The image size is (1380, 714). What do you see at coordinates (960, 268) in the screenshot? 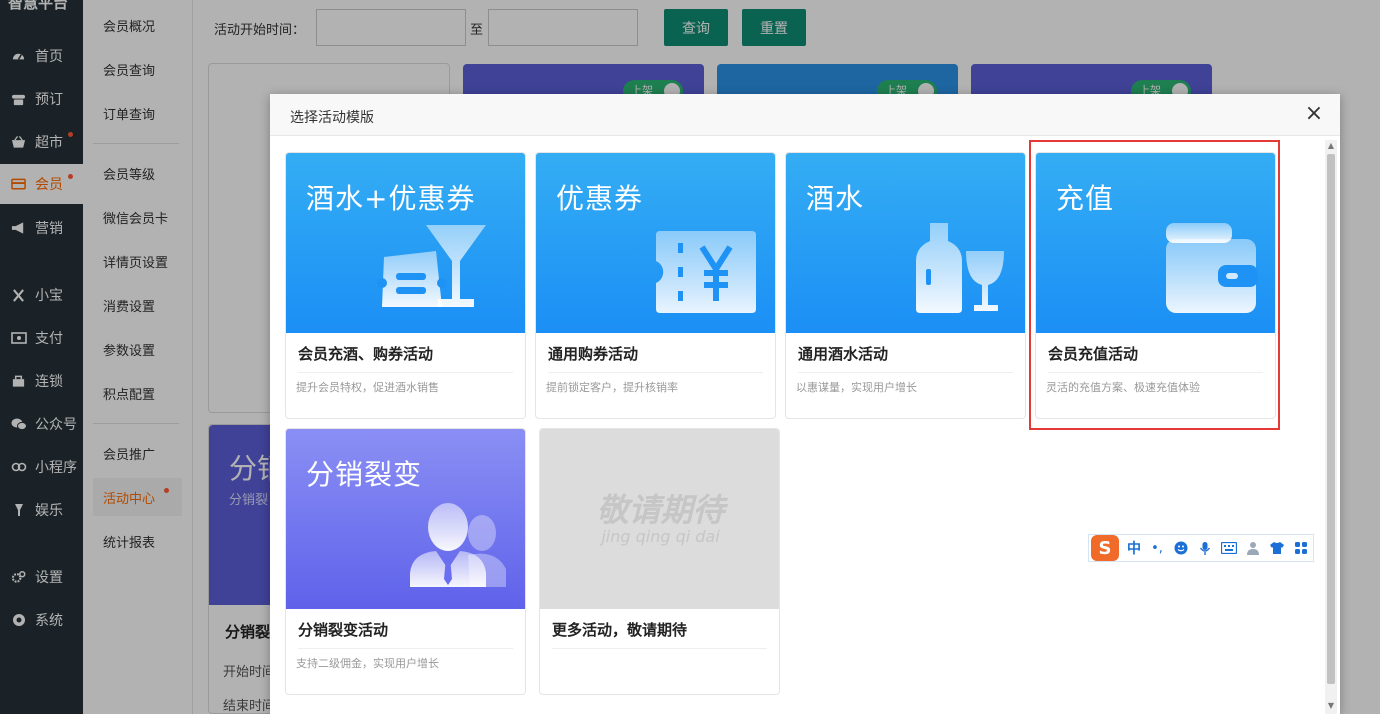
I see `bottle-glass-icon` at bounding box center [960, 268].